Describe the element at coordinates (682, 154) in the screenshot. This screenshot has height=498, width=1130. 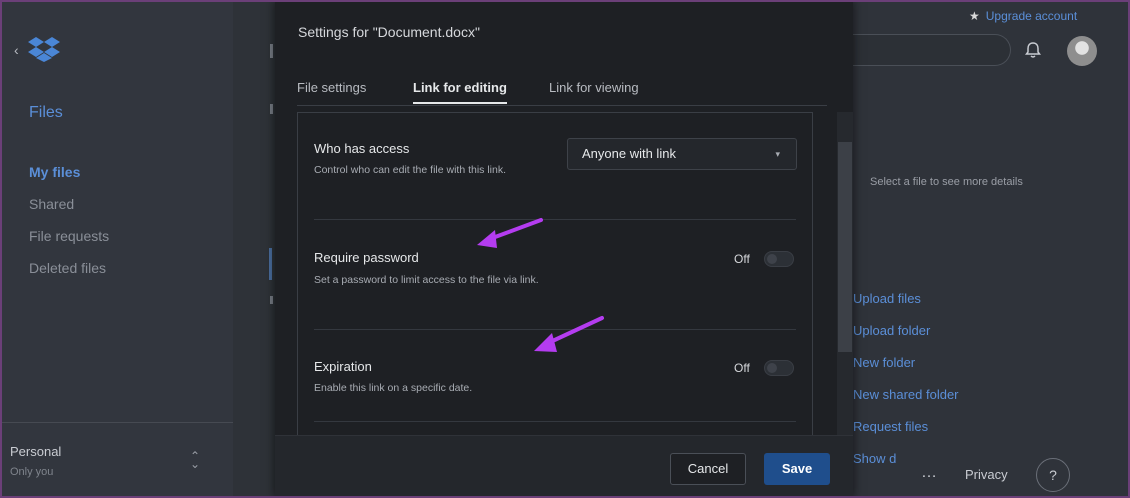
I see `access-select: Anyone with link ▾` at that location.